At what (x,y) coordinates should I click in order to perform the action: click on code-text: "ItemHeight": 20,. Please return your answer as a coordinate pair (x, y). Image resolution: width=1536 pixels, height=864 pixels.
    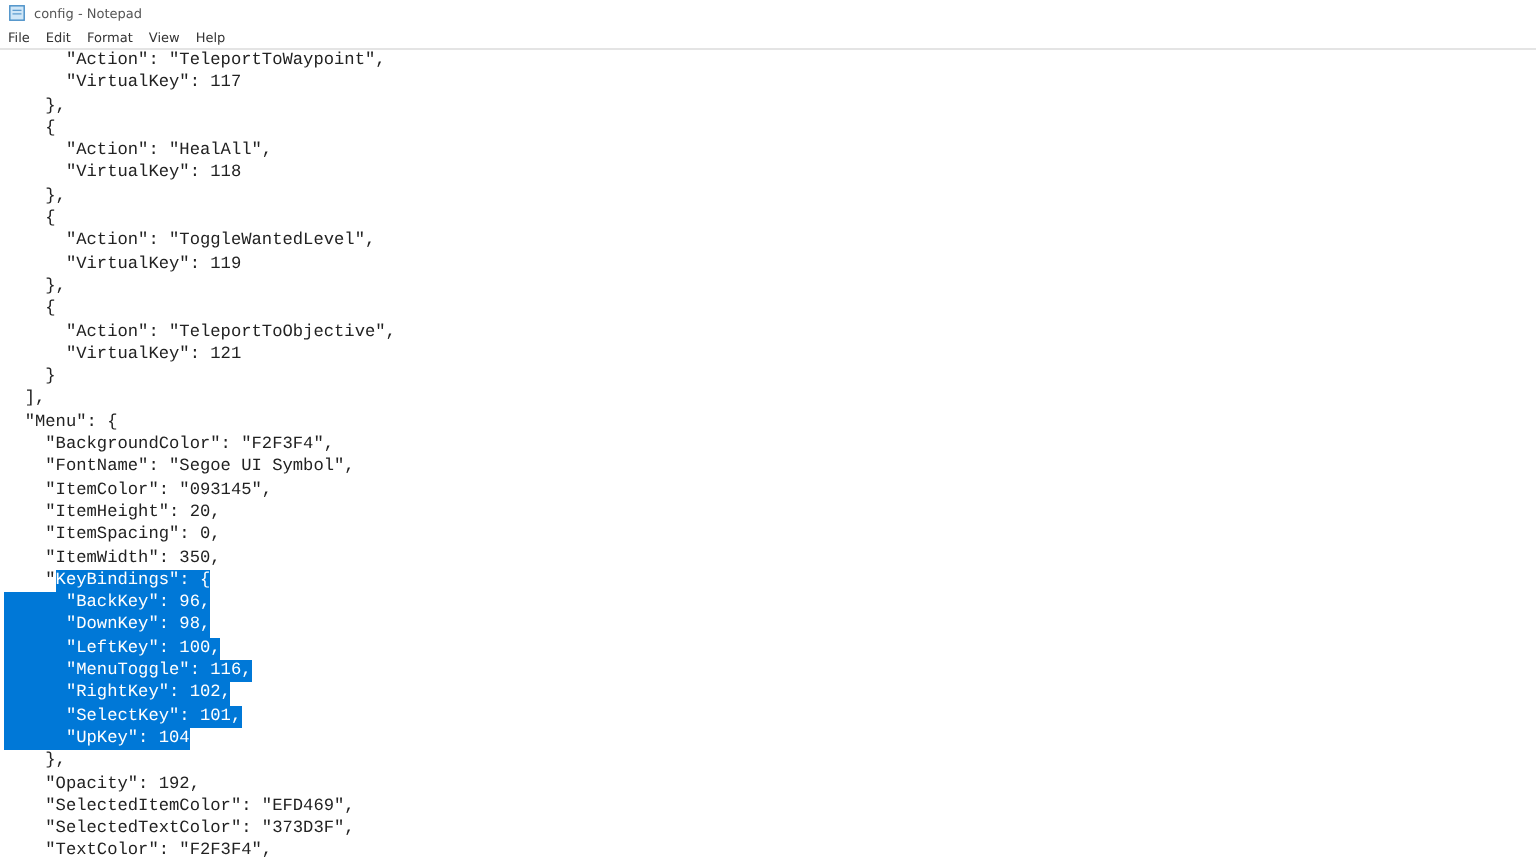
    Looking at the image, I should click on (132, 513).